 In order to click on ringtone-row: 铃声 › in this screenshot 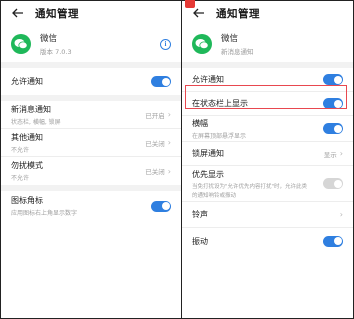, I will do `click(267, 215)`.